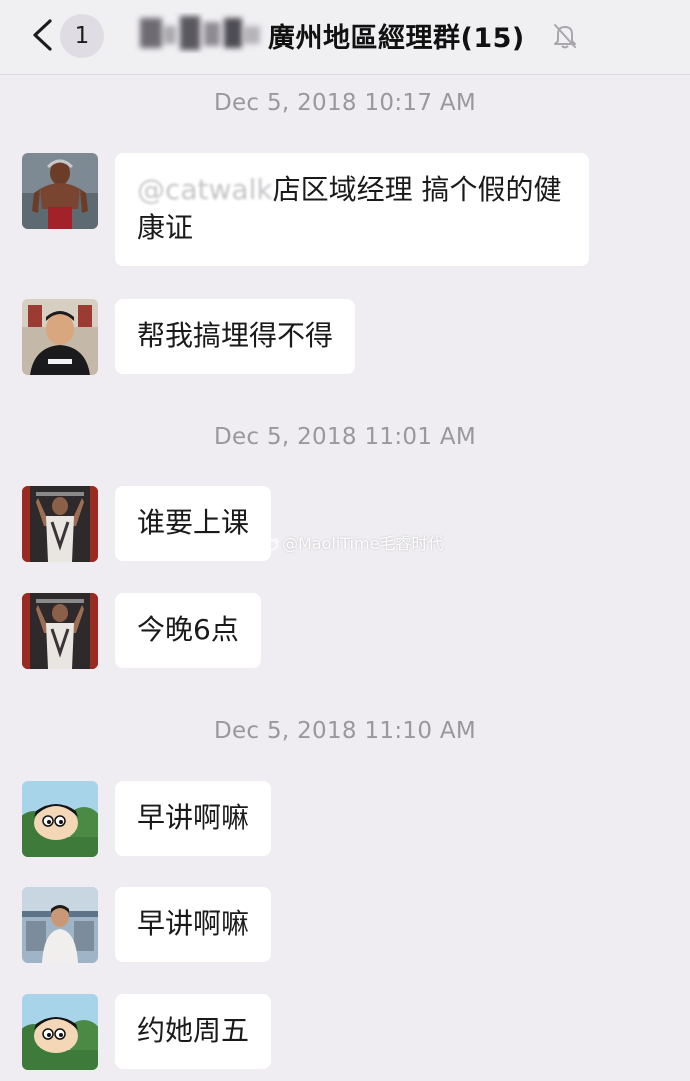 This screenshot has height=1081, width=690. I want to click on message-bubble: 谁要上课, so click(193, 523).